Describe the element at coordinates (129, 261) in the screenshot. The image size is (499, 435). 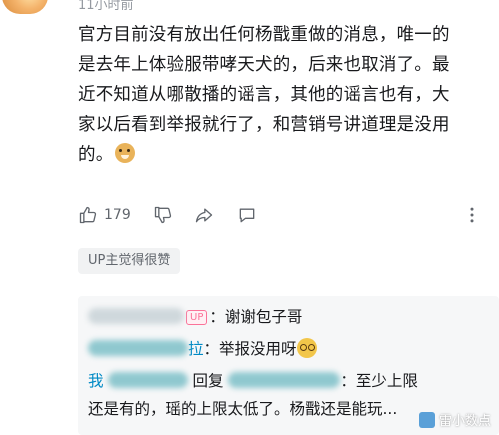
I see `up-liked-badge: UP主觉得很赞` at that location.